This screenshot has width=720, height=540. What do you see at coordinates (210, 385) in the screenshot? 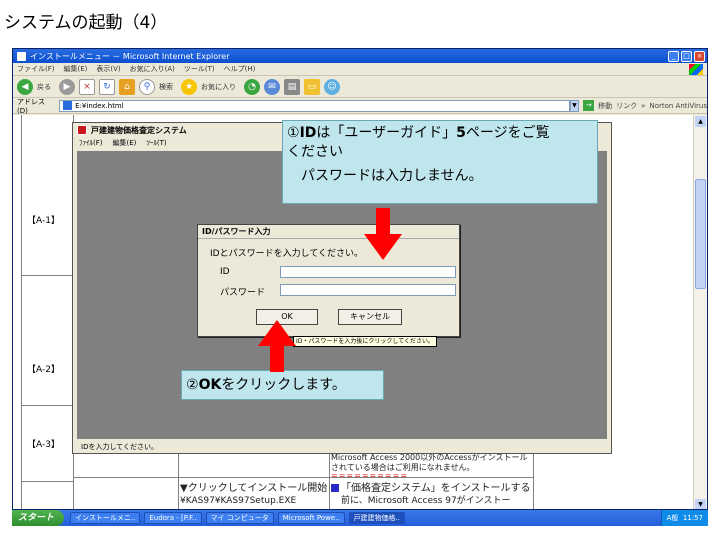
I see `callout-2-bold-ok: OK` at bounding box center [210, 385].